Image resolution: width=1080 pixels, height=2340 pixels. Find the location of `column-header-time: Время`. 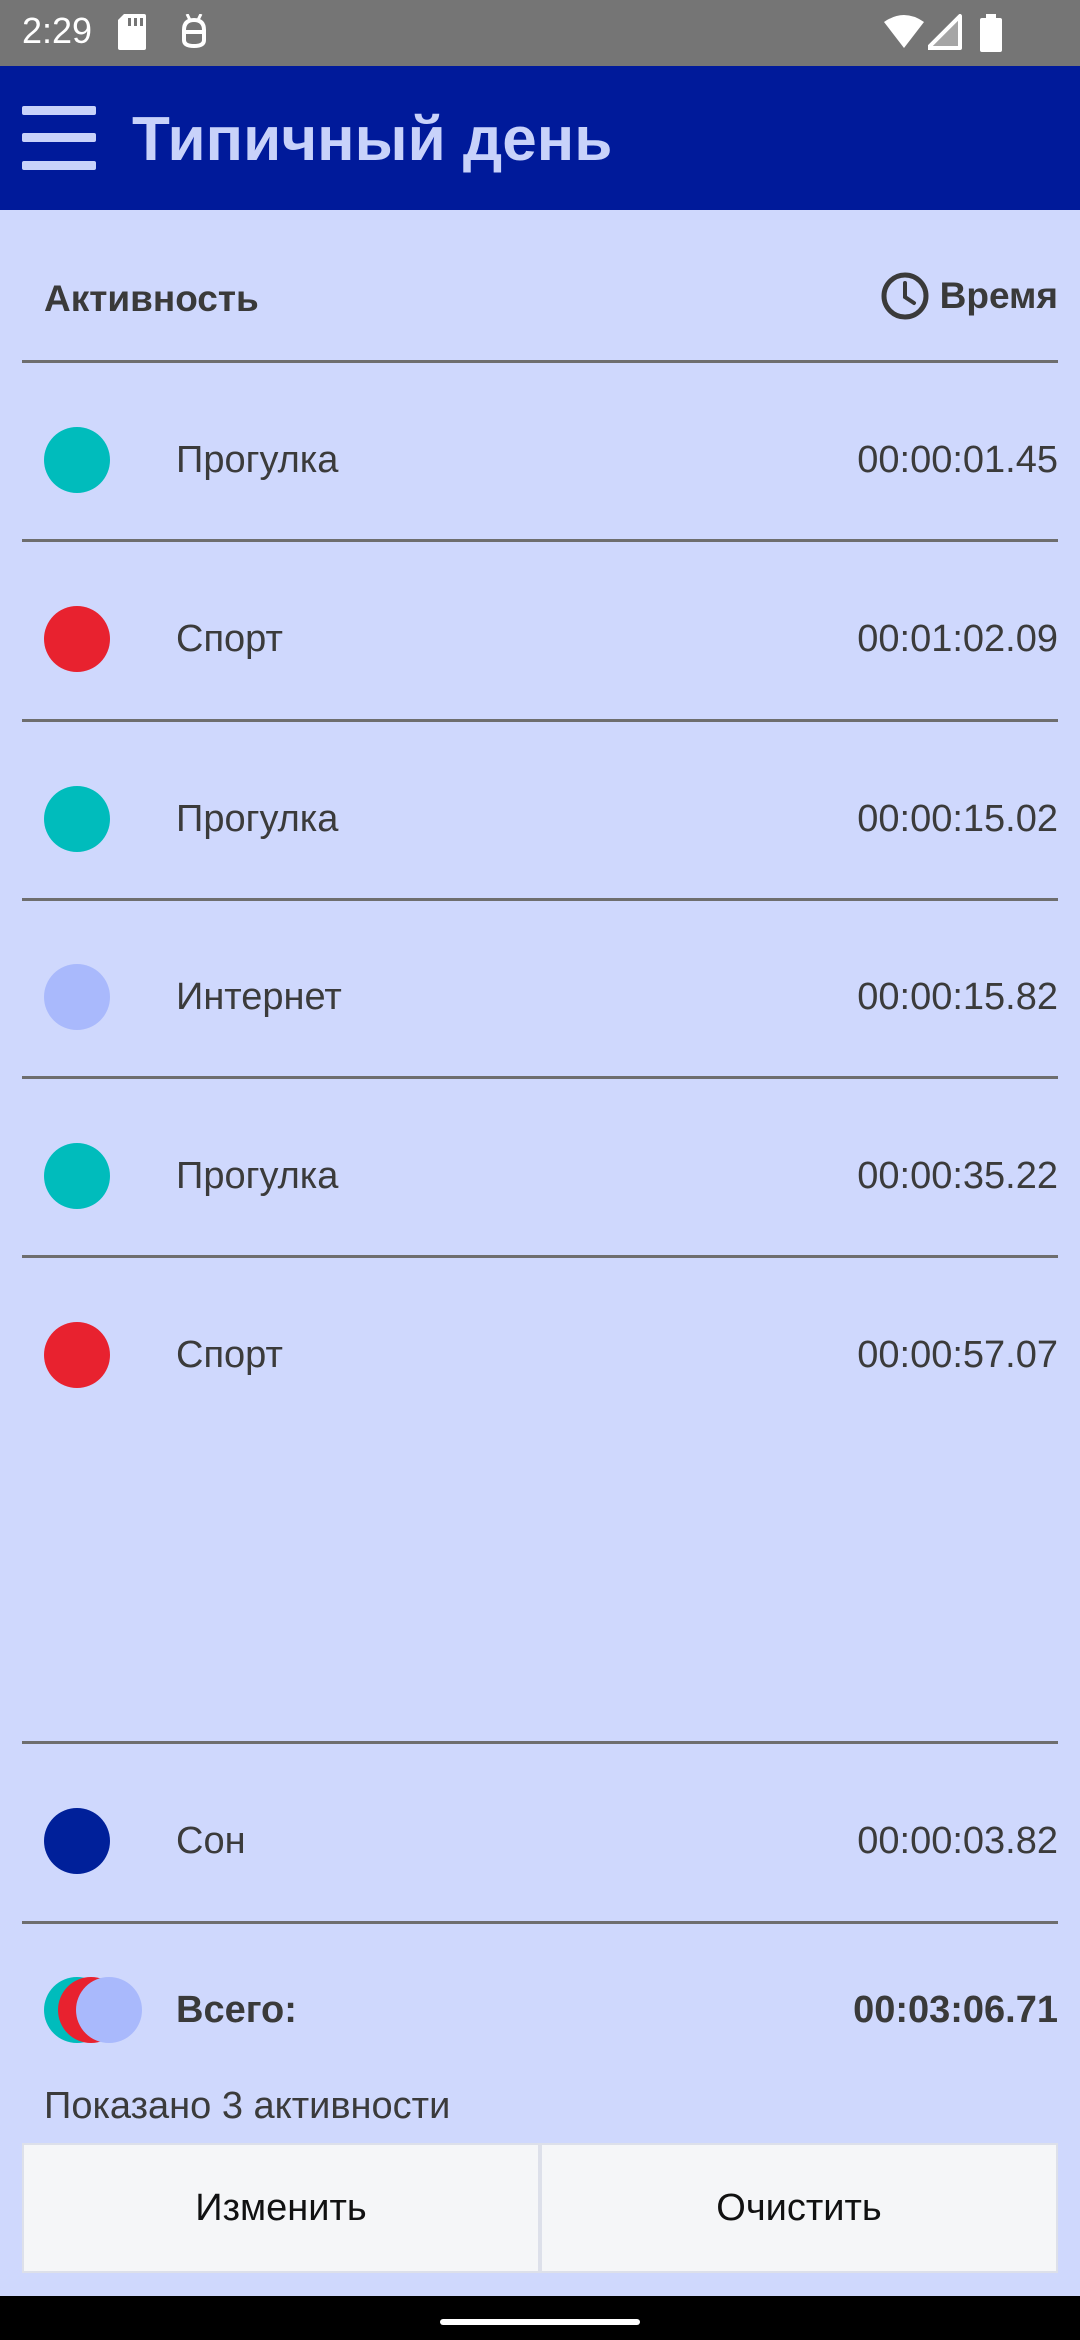

column-header-time: Время is located at coordinates (969, 296).